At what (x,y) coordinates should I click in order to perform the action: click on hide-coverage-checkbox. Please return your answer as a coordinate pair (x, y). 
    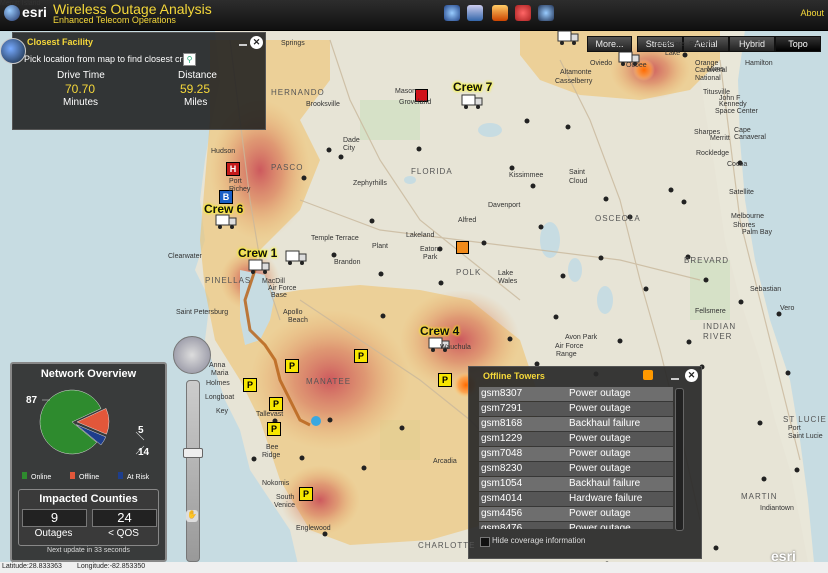
    Looking at the image, I should click on (485, 542).